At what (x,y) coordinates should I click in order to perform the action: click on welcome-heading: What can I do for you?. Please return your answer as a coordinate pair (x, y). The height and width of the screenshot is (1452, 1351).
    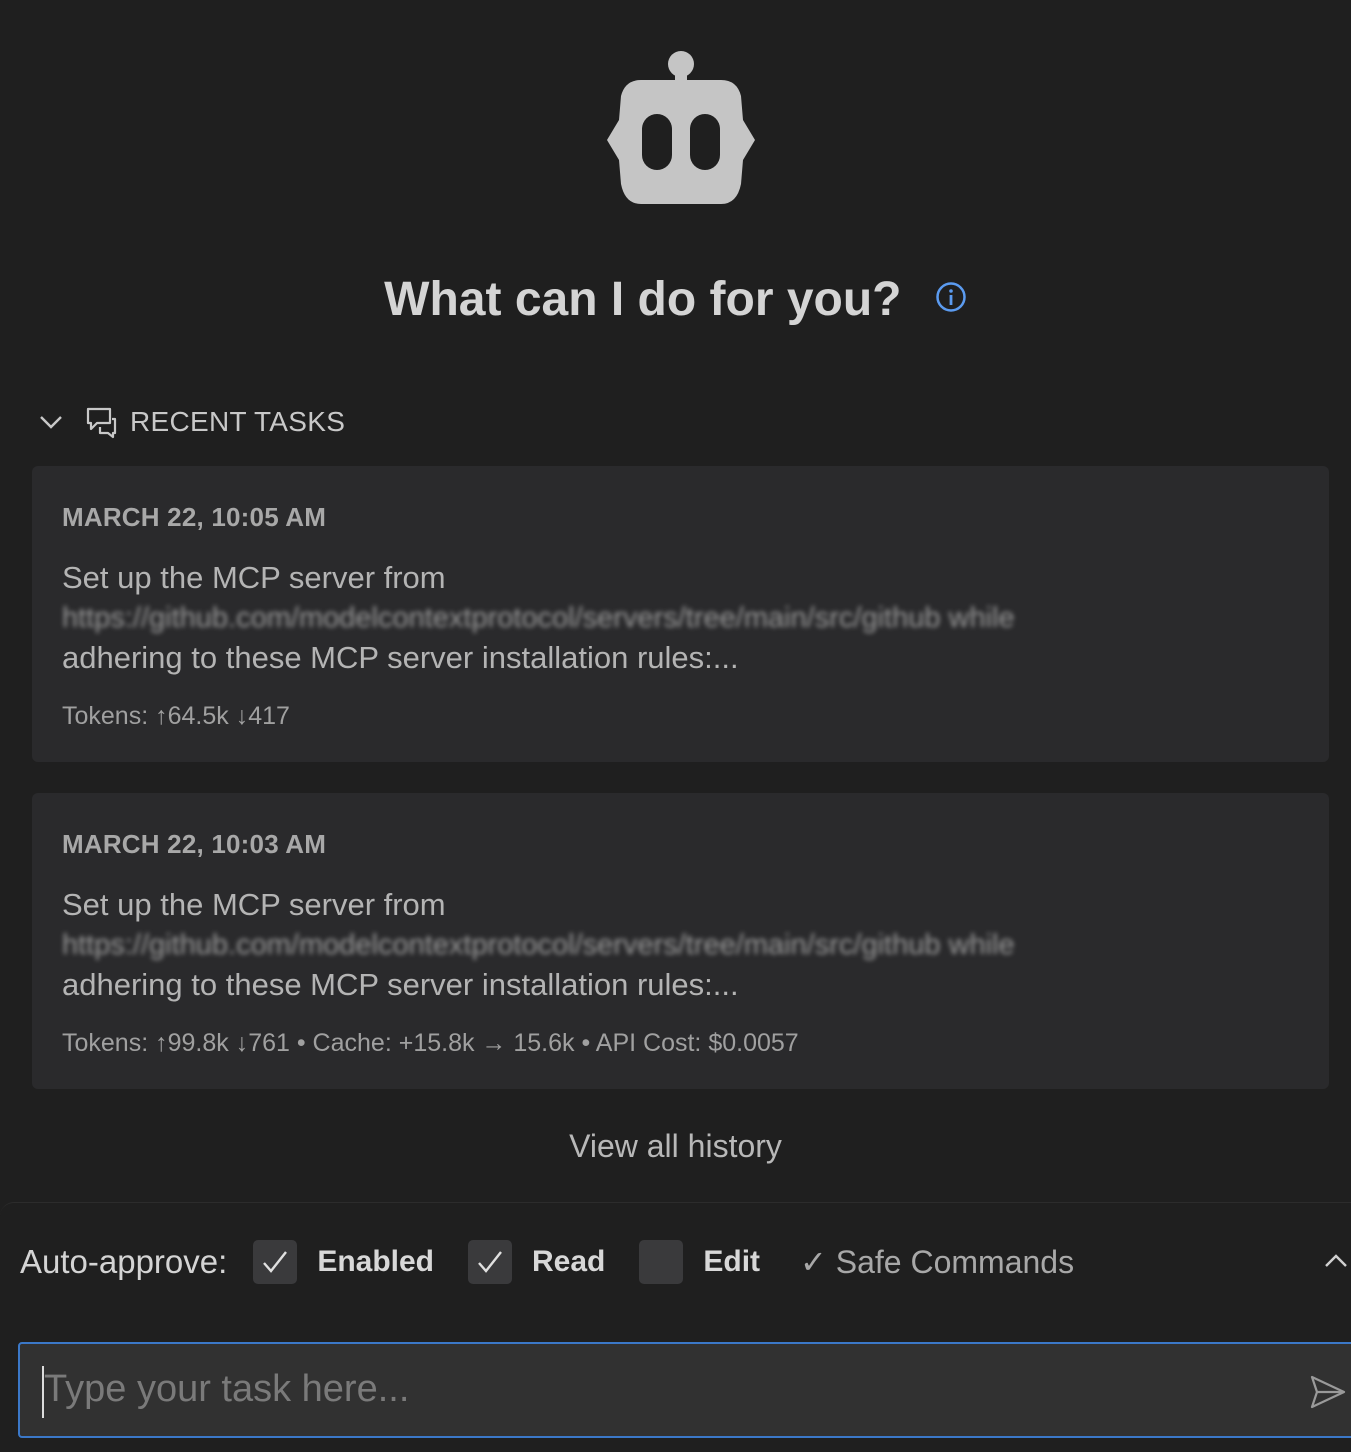
    Looking at the image, I should click on (675, 299).